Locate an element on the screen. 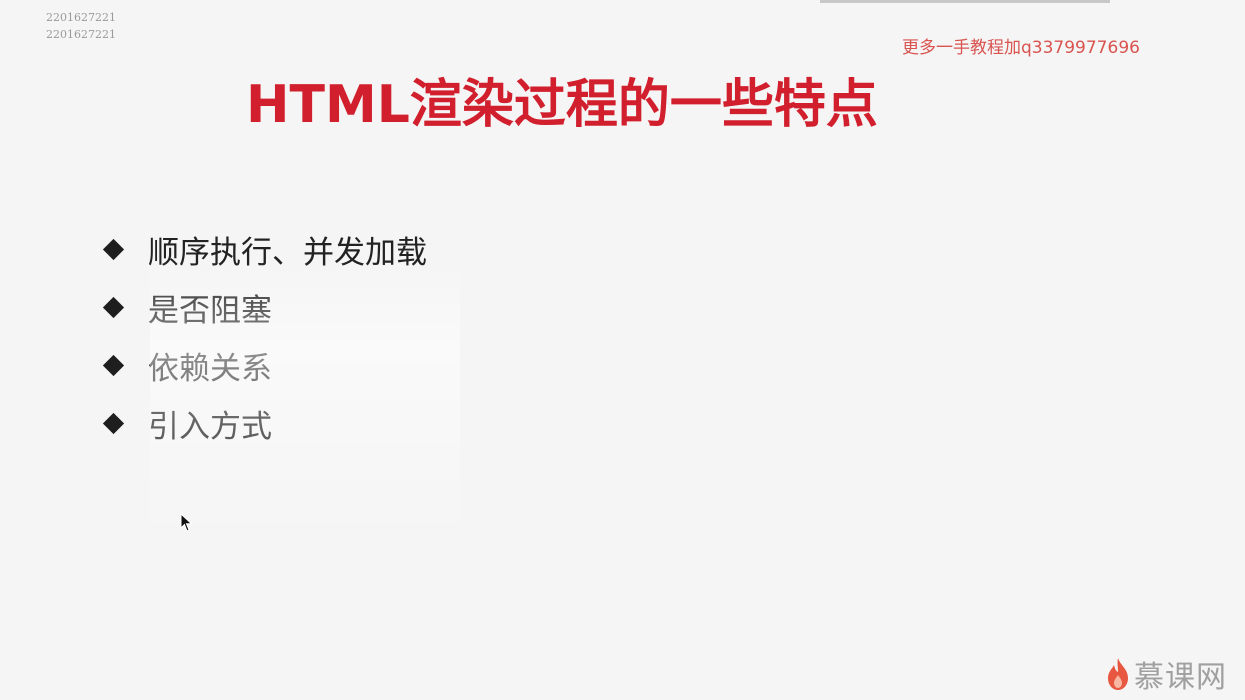 The image size is (1245, 700). slide-title: HTML渲染过程的一些特点 is located at coordinates (562, 105).